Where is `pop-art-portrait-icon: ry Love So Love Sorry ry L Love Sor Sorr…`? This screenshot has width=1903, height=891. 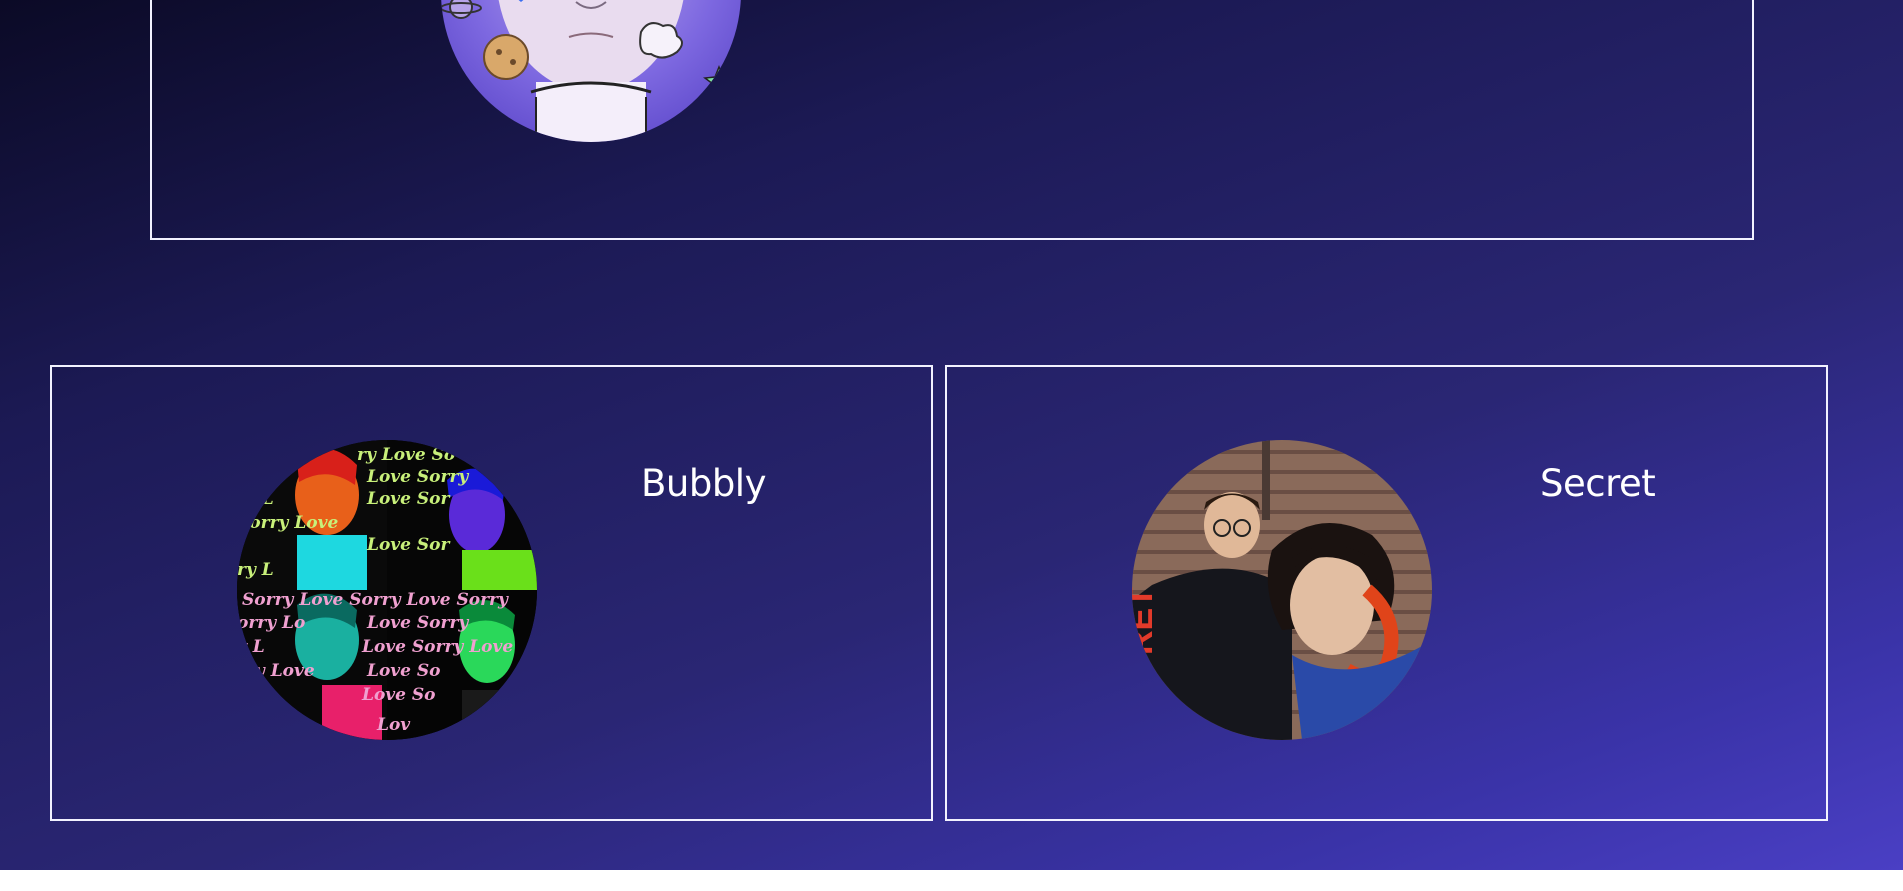 pop-art-portrait-icon: ry Love So Love Sorry ry L Love Sor Sorr… is located at coordinates (387, 590).